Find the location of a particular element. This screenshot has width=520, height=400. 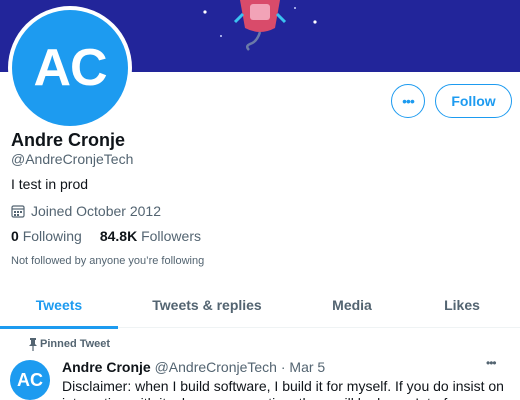

bio-text: I test in prod is located at coordinates (50, 184).